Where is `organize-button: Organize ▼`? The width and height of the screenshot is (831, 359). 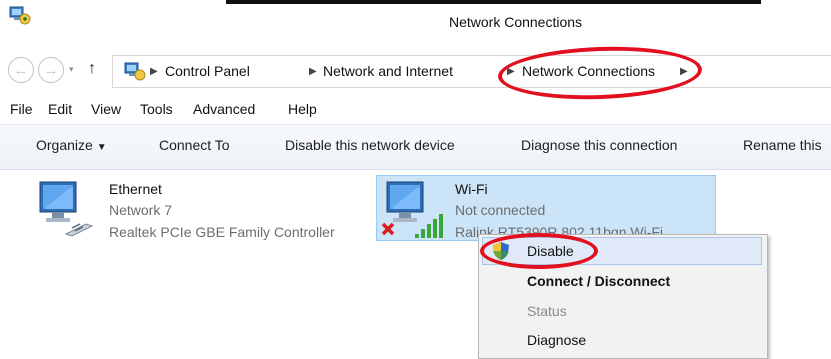
organize-button: Organize ▼ is located at coordinates (71, 145).